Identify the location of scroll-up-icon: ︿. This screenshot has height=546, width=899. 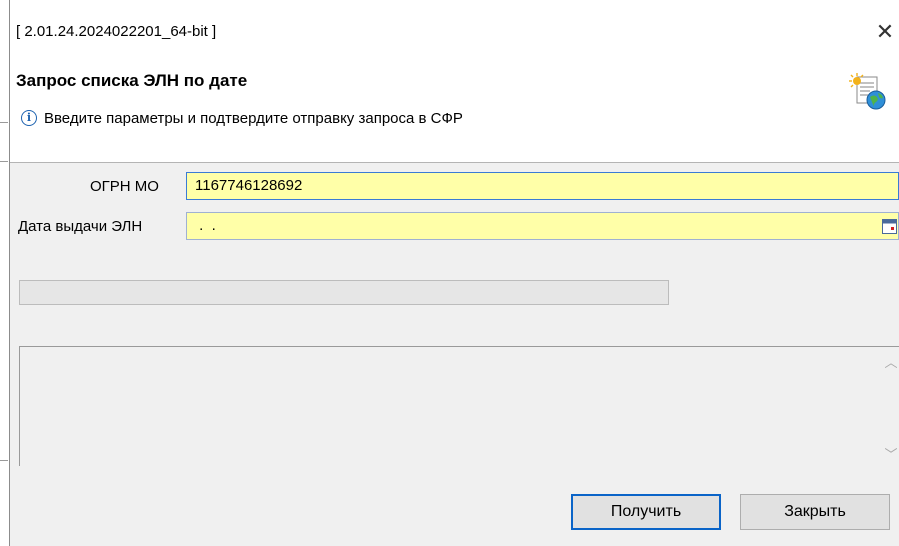
(891, 363).